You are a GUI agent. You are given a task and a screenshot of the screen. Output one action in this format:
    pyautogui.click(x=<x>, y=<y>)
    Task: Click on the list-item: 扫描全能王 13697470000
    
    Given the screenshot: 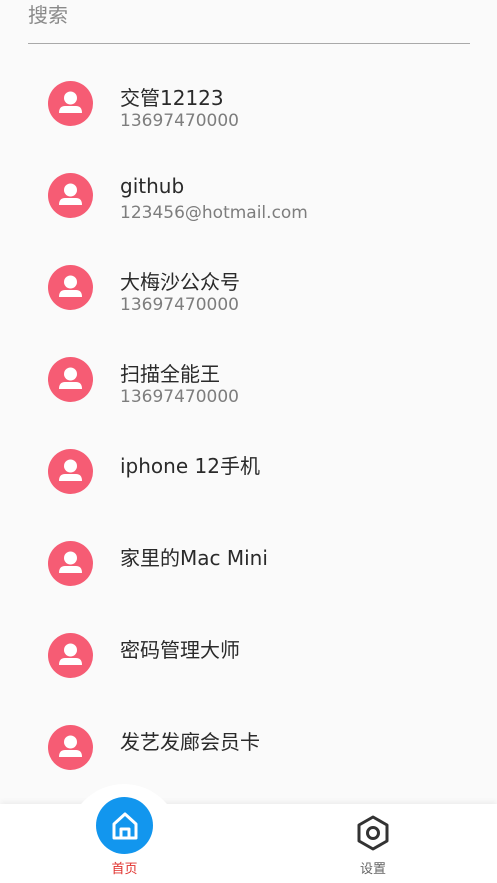 What is the action you would take?
    pyautogui.click(x=248, y=380)
    